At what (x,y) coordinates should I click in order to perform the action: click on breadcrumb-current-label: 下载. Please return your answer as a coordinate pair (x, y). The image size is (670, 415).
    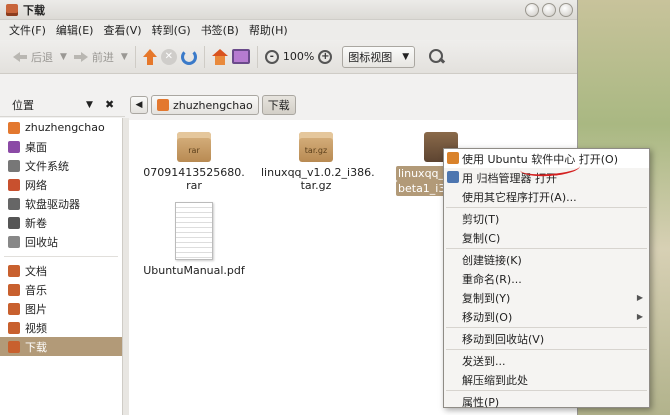
    Looking at the image, I should click on (278, 105).